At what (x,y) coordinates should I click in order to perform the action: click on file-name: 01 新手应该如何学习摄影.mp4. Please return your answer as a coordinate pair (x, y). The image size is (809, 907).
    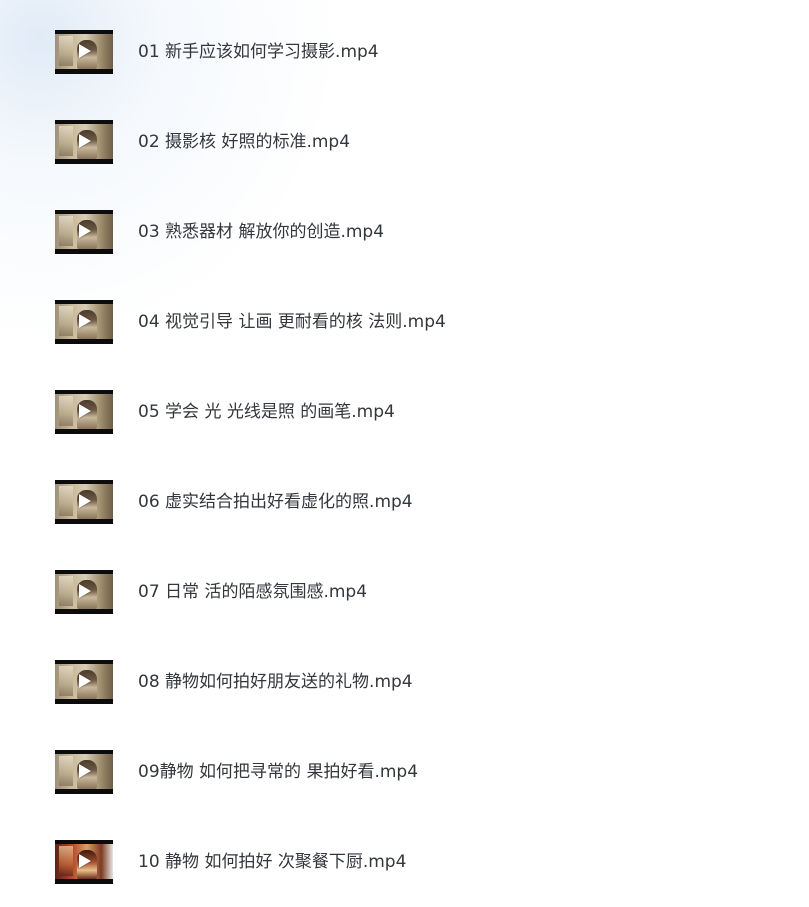
    Looking at the image, I should click on (258, 52).